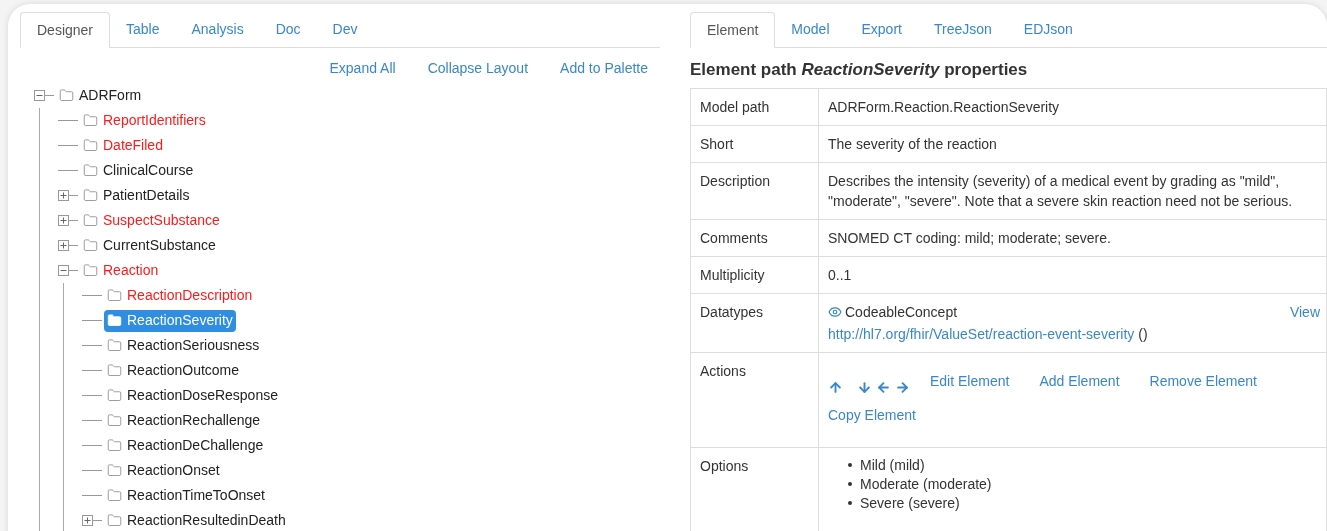 This screenshot has height=531, width=1327. Describe the element at coordinates (151, 220) in the screenshot. I see `tree-node: SuspectSubstance` at that location.